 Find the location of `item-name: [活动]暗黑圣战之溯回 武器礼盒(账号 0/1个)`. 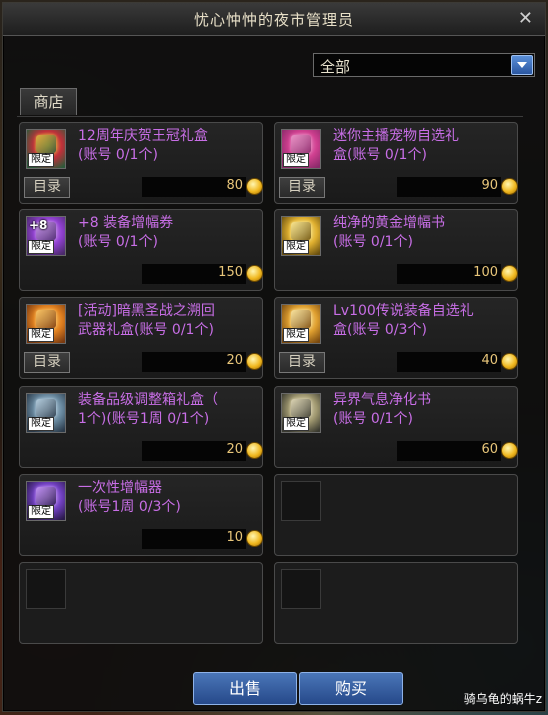

item-name: [活动]暗黑圣战之溯回 武器礼盒(账号 0/1个) is located at coordinates (146, 320).